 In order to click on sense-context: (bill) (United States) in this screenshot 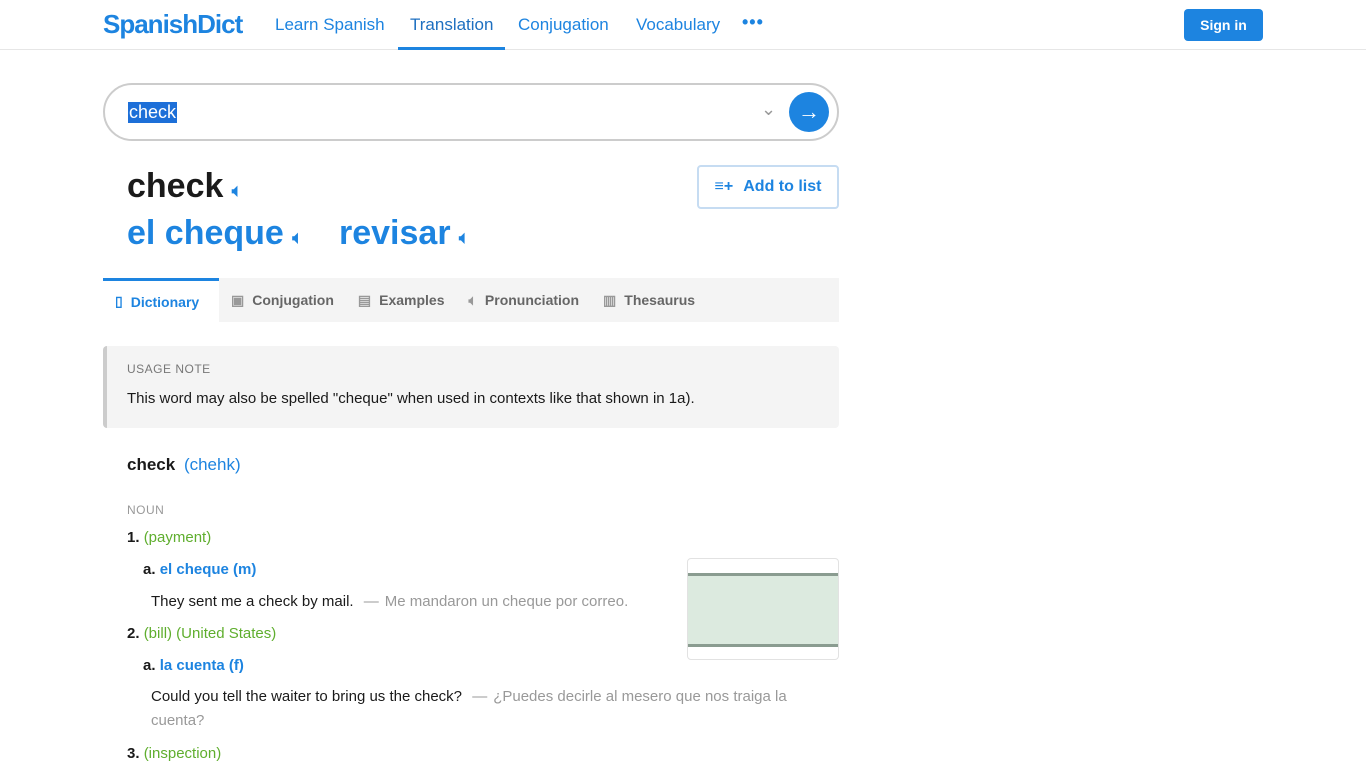, I will do `click(210, 633)`.